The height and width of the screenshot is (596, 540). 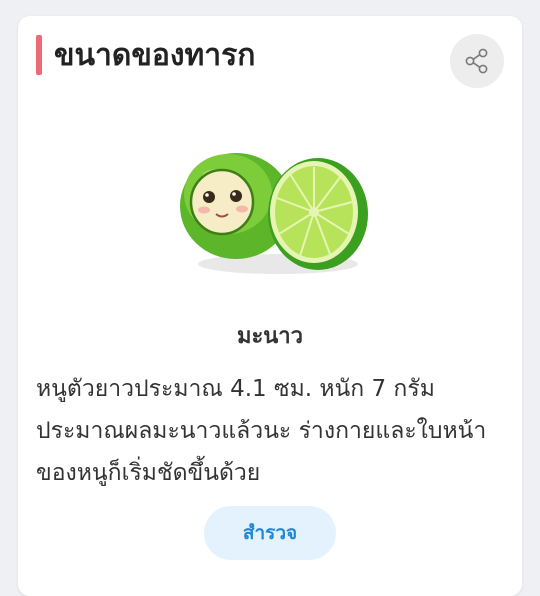 I want to click on title-accent-bar, so click(x=39, y=55).